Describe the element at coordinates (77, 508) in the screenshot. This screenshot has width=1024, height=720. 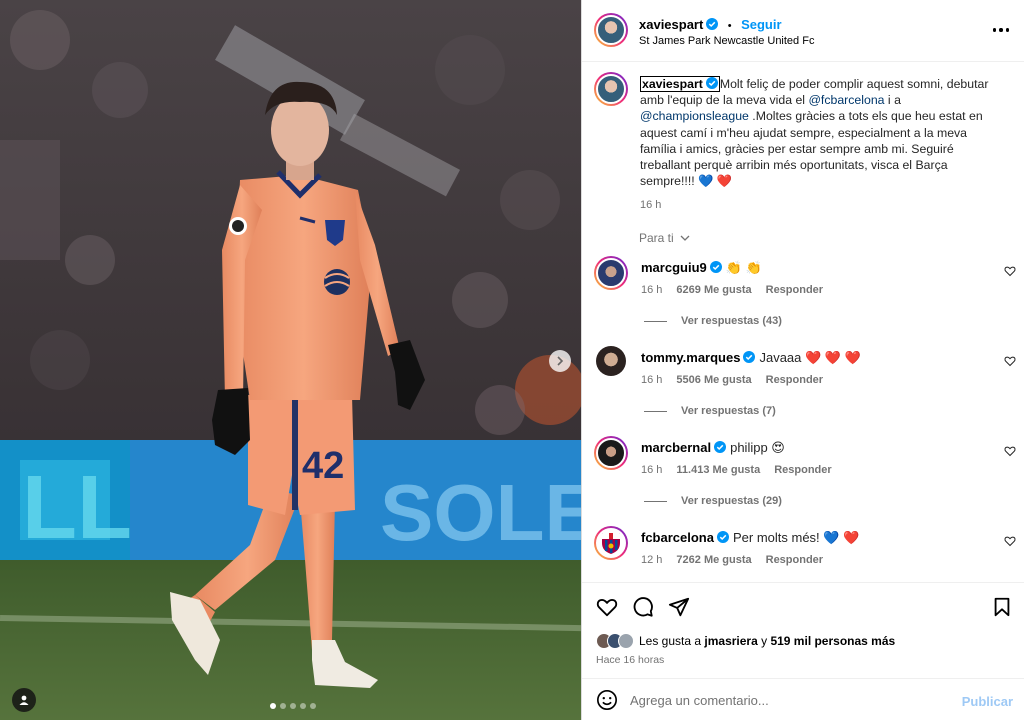
I see `board-text: LL` at that location.